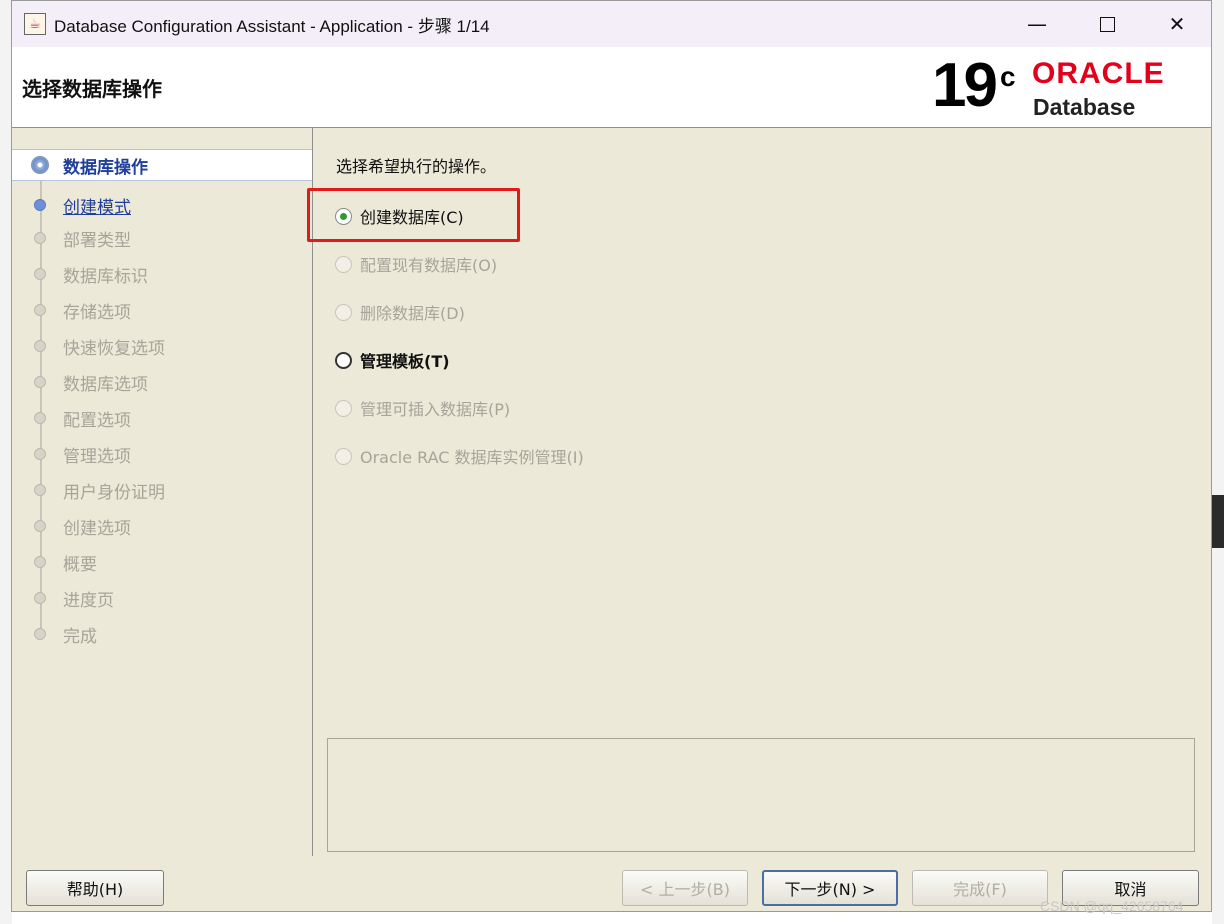 The width and height of the screenshot is (1224, 924). I want to click on watermark: CSDN @qq_42658764, so click(1112, 906).